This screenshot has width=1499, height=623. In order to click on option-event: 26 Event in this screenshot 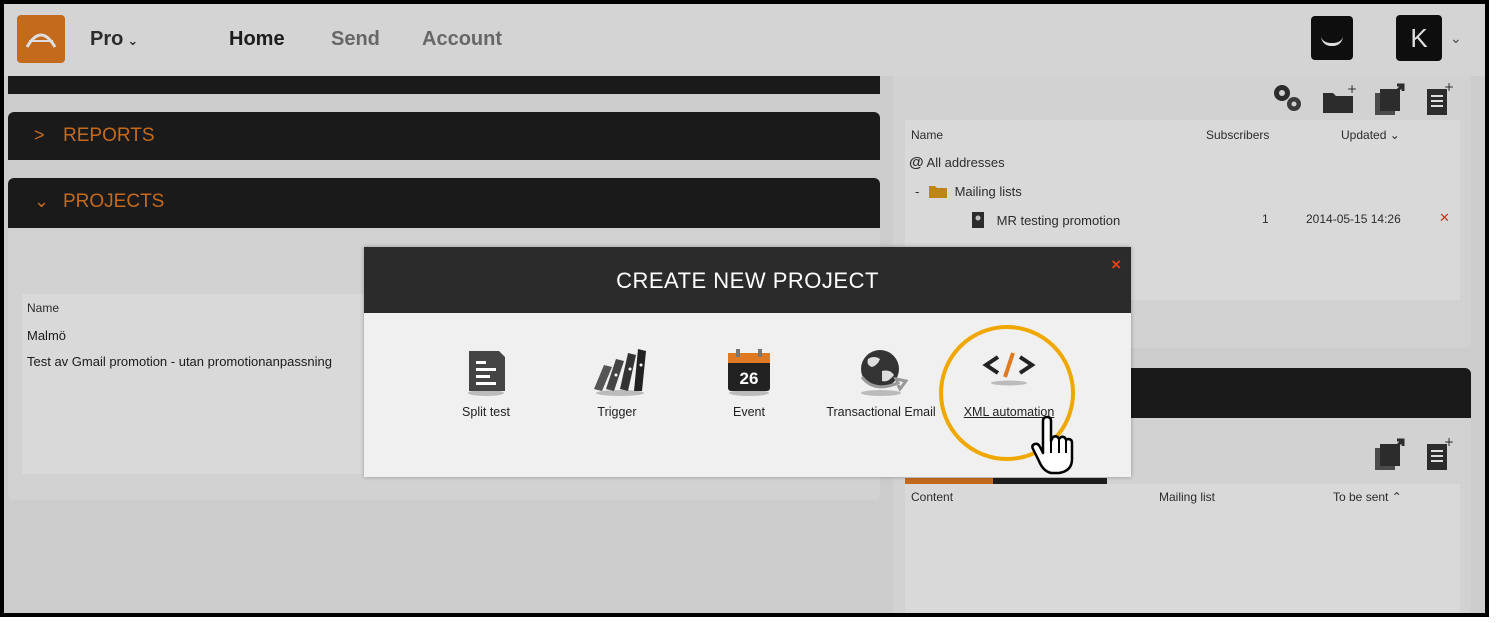, I will do `click(749, 383)`.